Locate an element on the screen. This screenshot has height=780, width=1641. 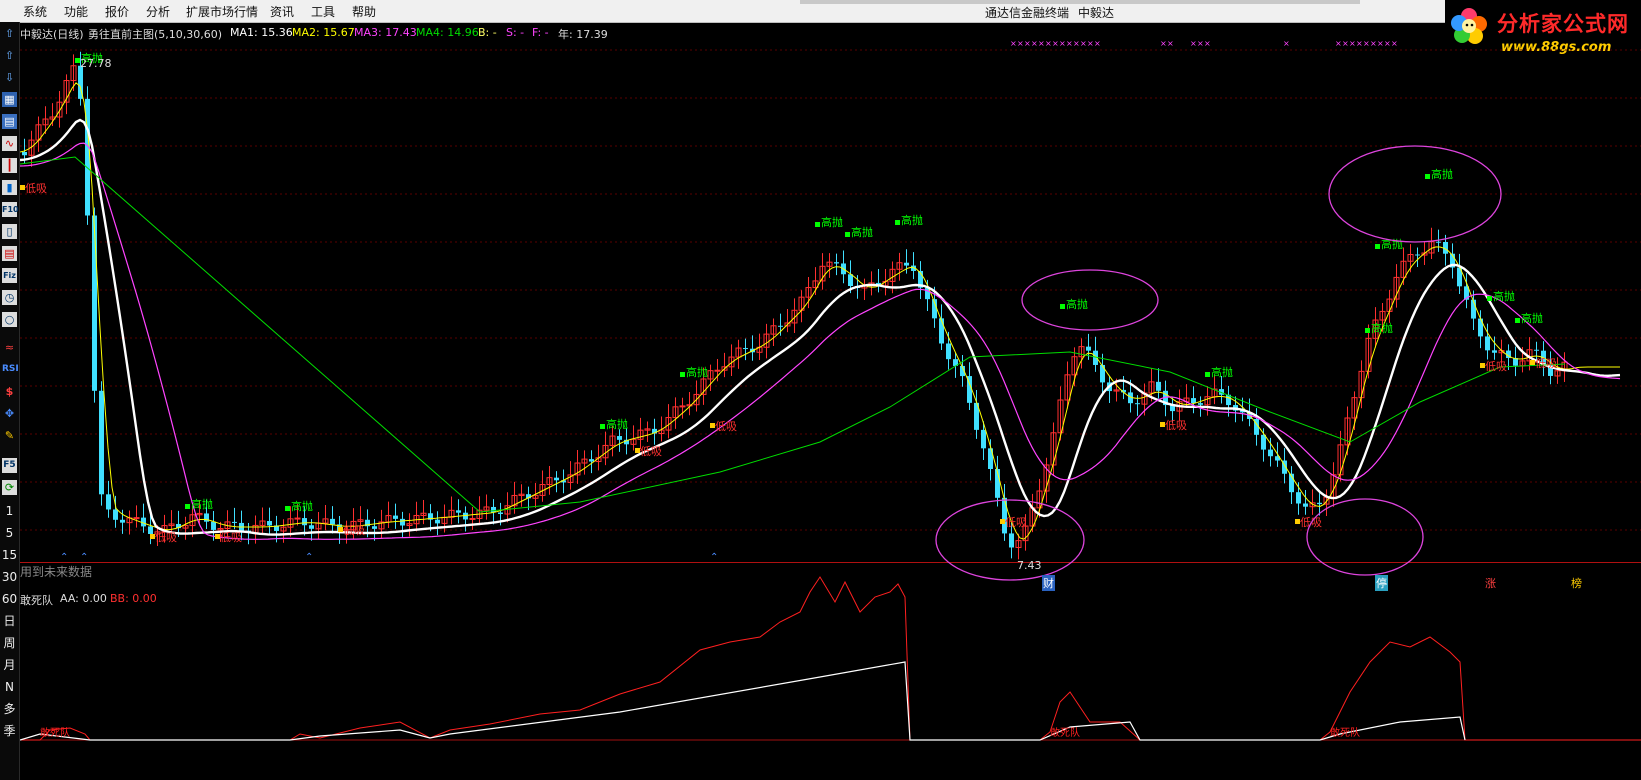
line-chart-icon: ∿ is located at coordinates (9, 143).